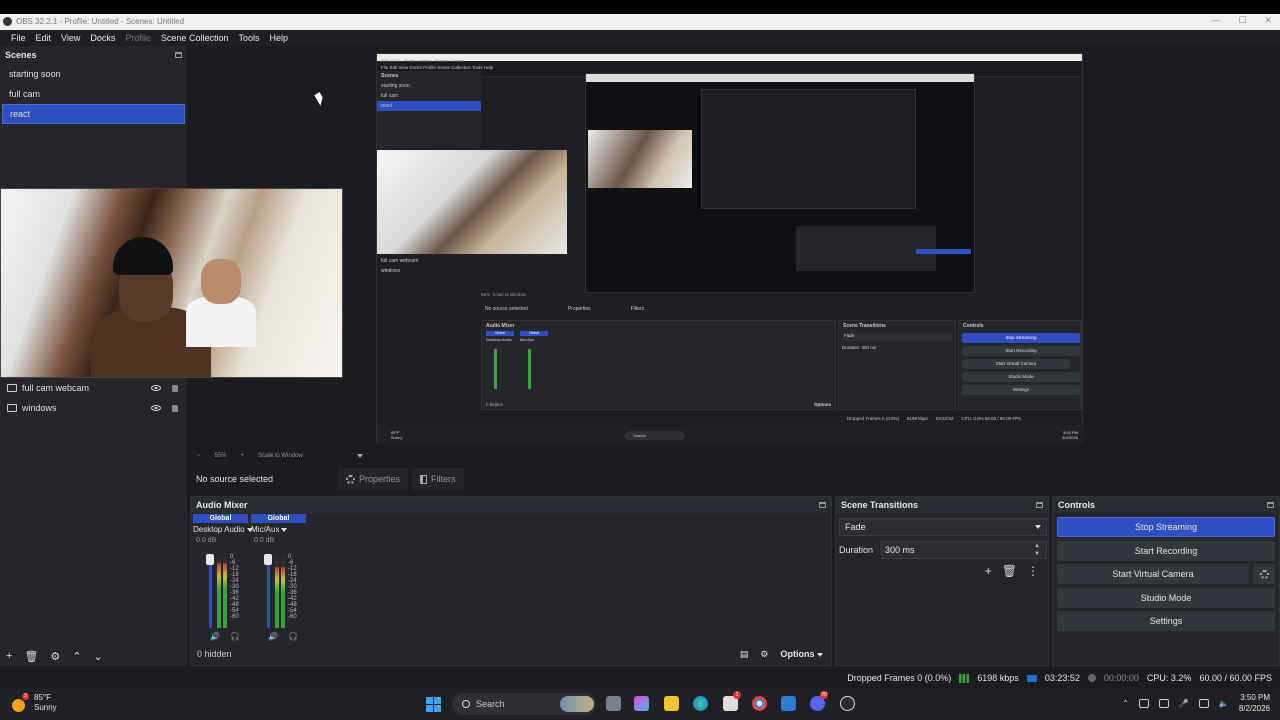 This screenshot has height=720, width=1280. Describe the element at coordinates (1254, 703) in the screenshot. I see `clock: 3:50 PM 8/2/2026` at that location.